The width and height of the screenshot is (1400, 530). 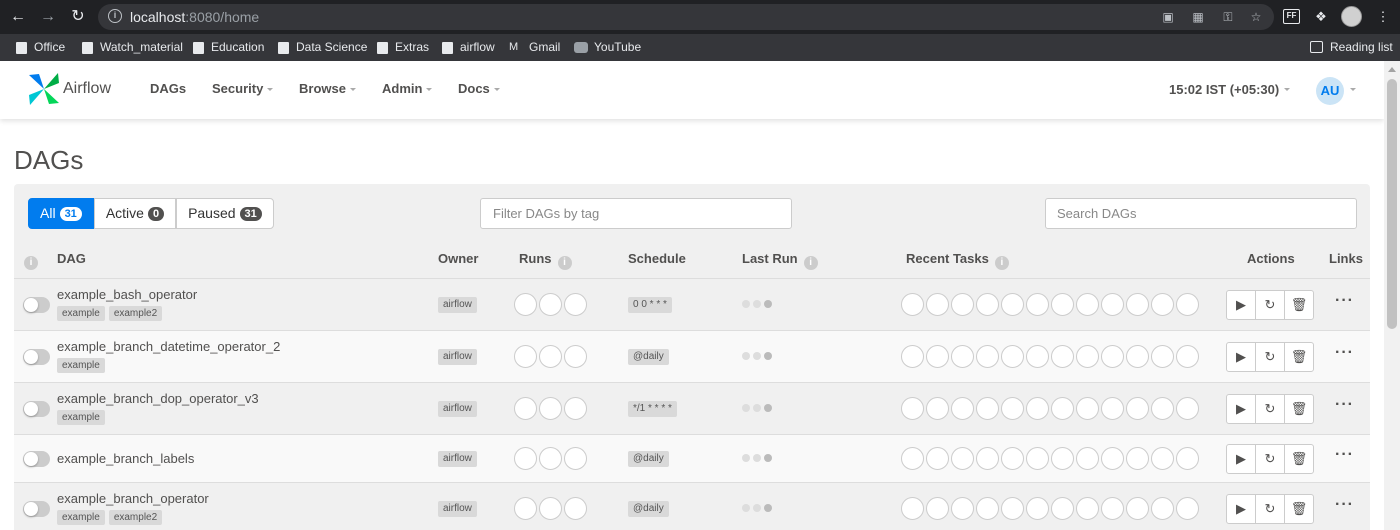 What do you see at coordinates (1330, 91) in the screenshot?
I see `user-avatar: AU` at bounding box center [1330, 91].